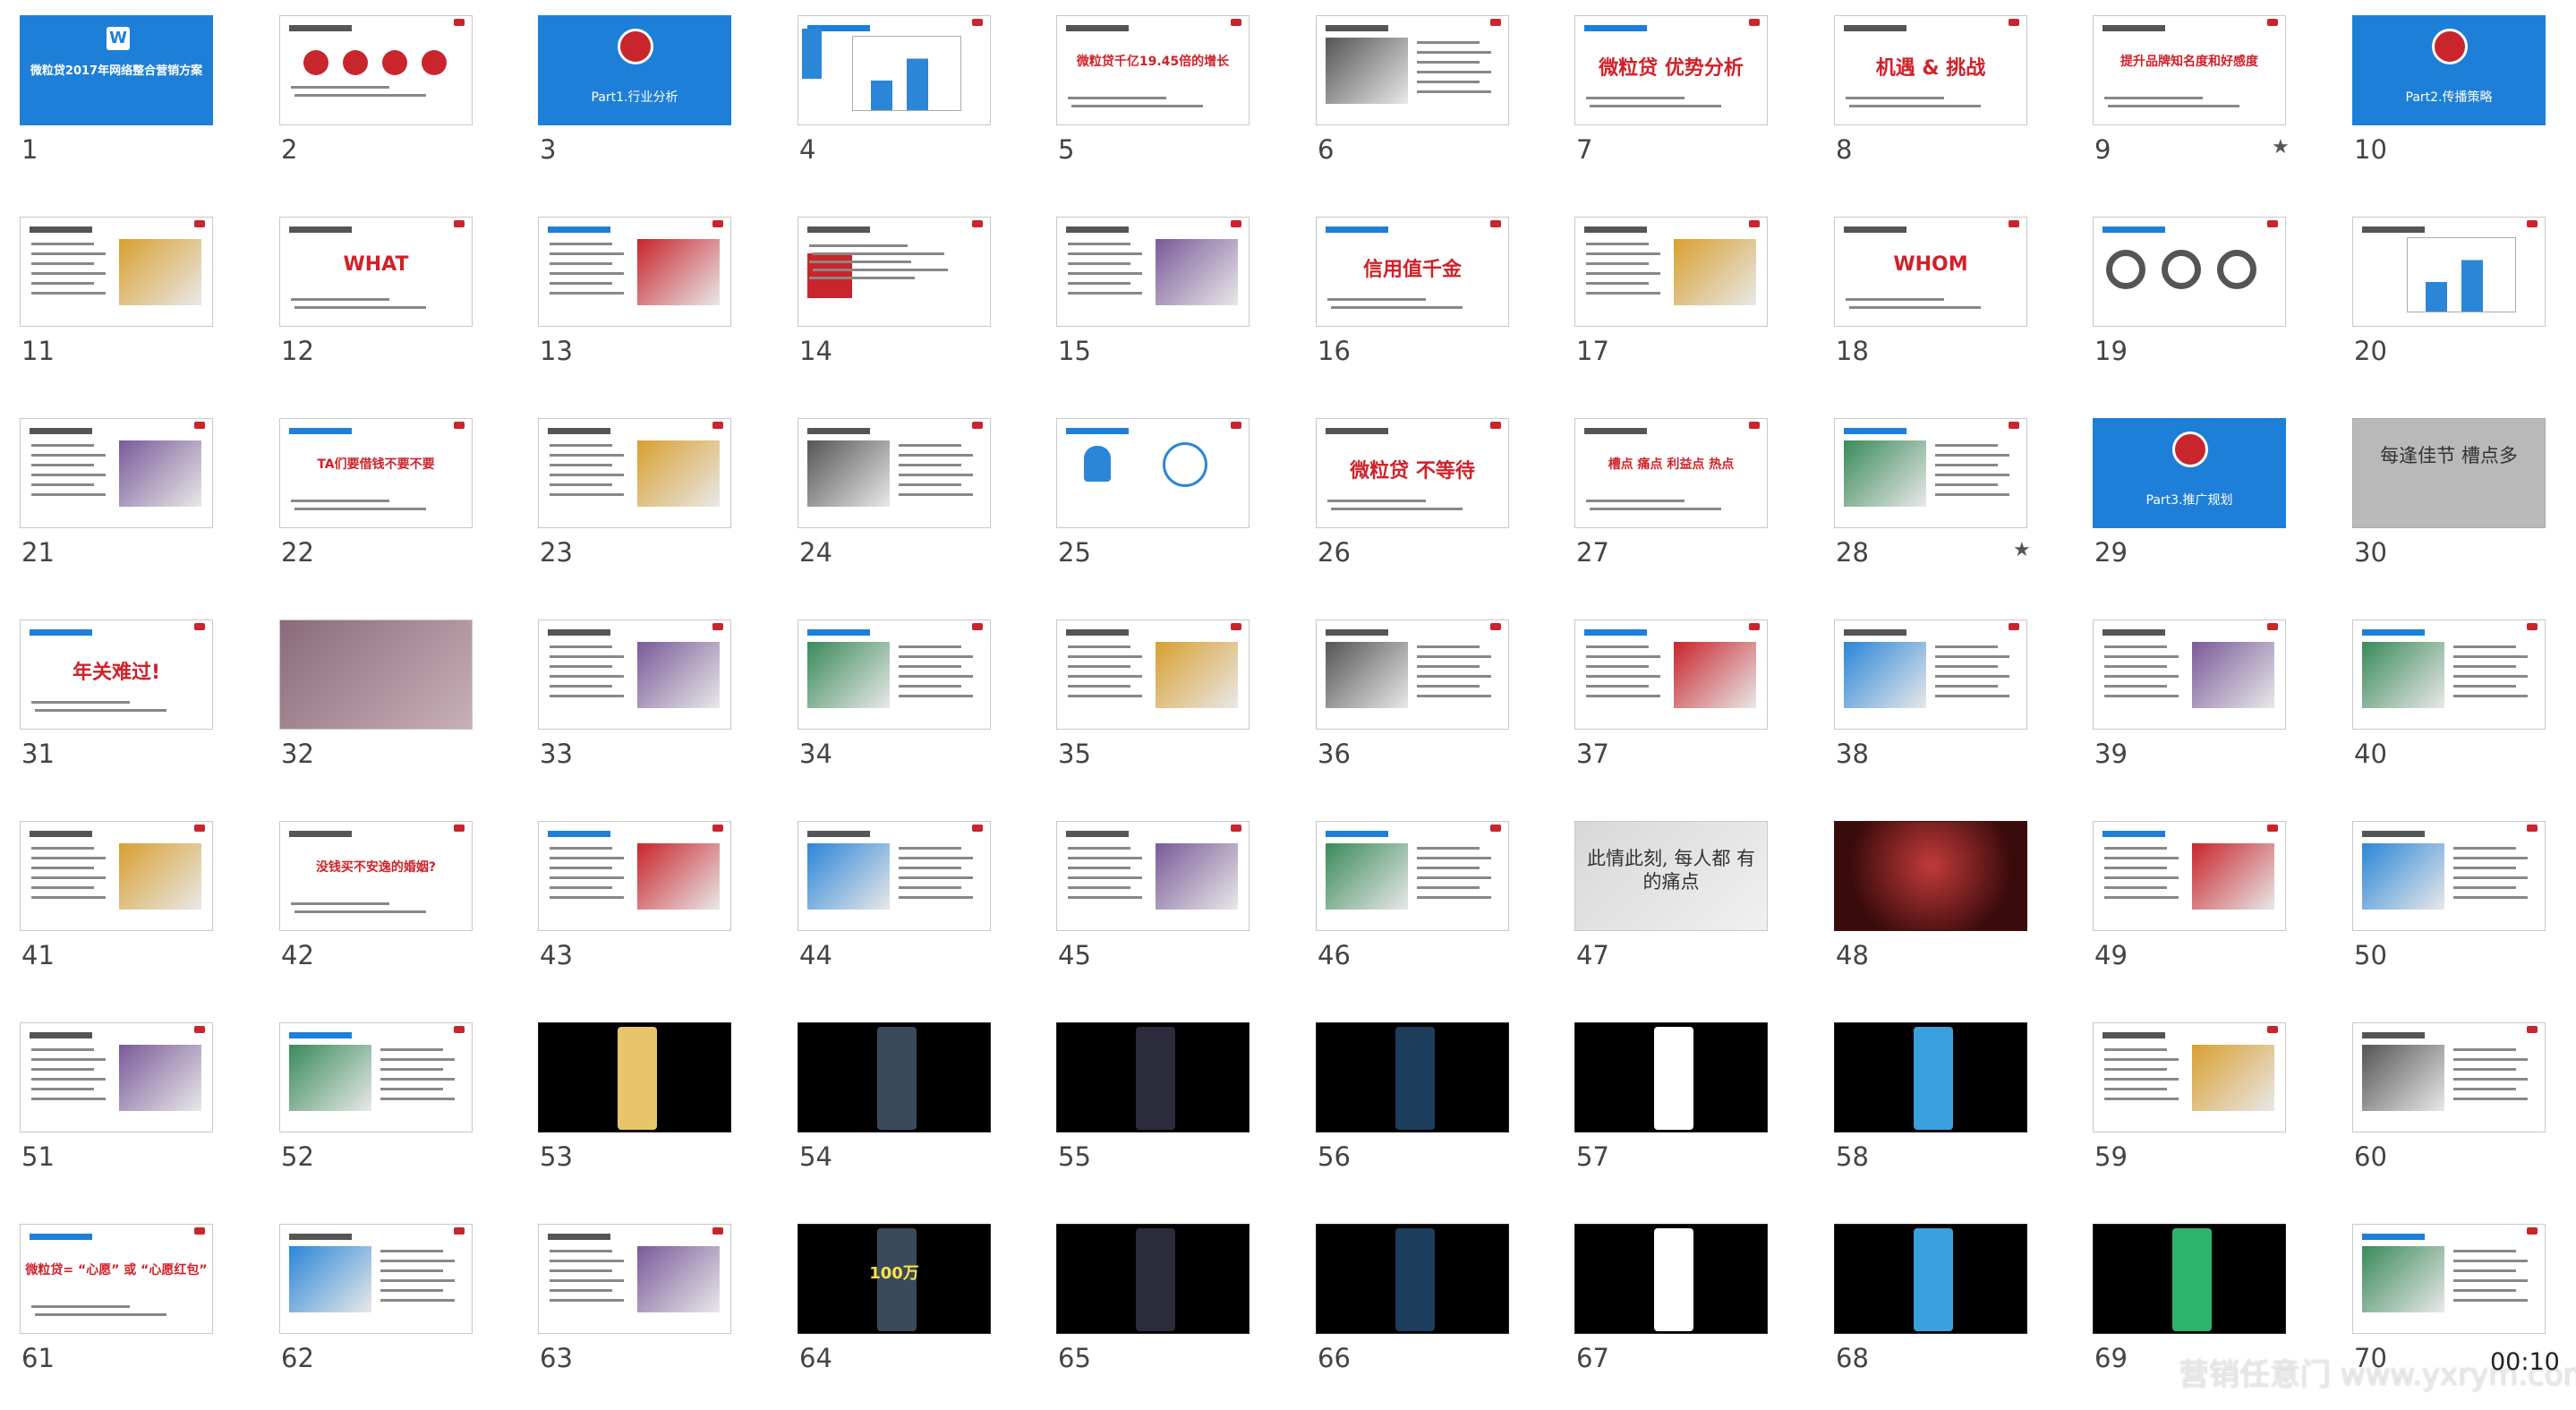 This screenshot has height=1410, width=2576. I want to click on slide-thumbnail-48: 48, so click(1930, 906).